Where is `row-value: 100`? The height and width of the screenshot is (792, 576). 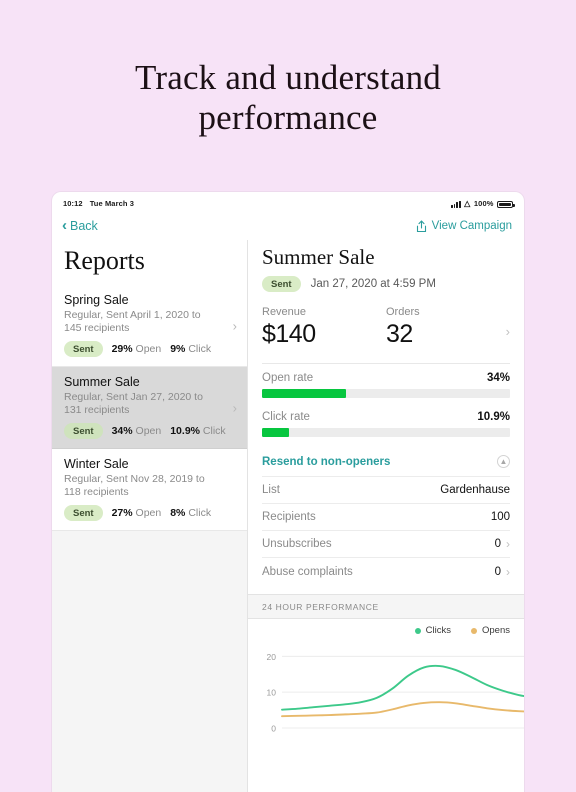 row-value: 100 is located at coordinates (500, 517).